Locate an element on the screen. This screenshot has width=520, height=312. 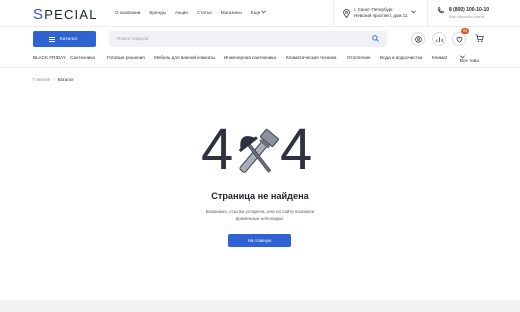
catalog-label: Каталог is located at coordinates (69, 39).